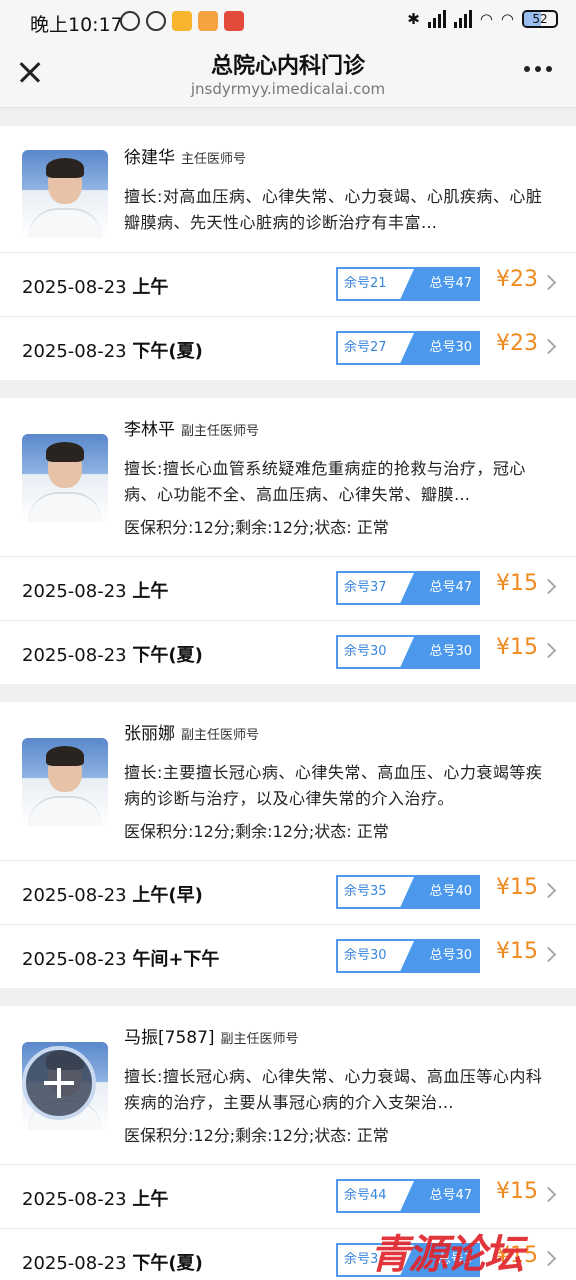  I want to click on quota-badge: 余号27 总号30, so click(408, 348).